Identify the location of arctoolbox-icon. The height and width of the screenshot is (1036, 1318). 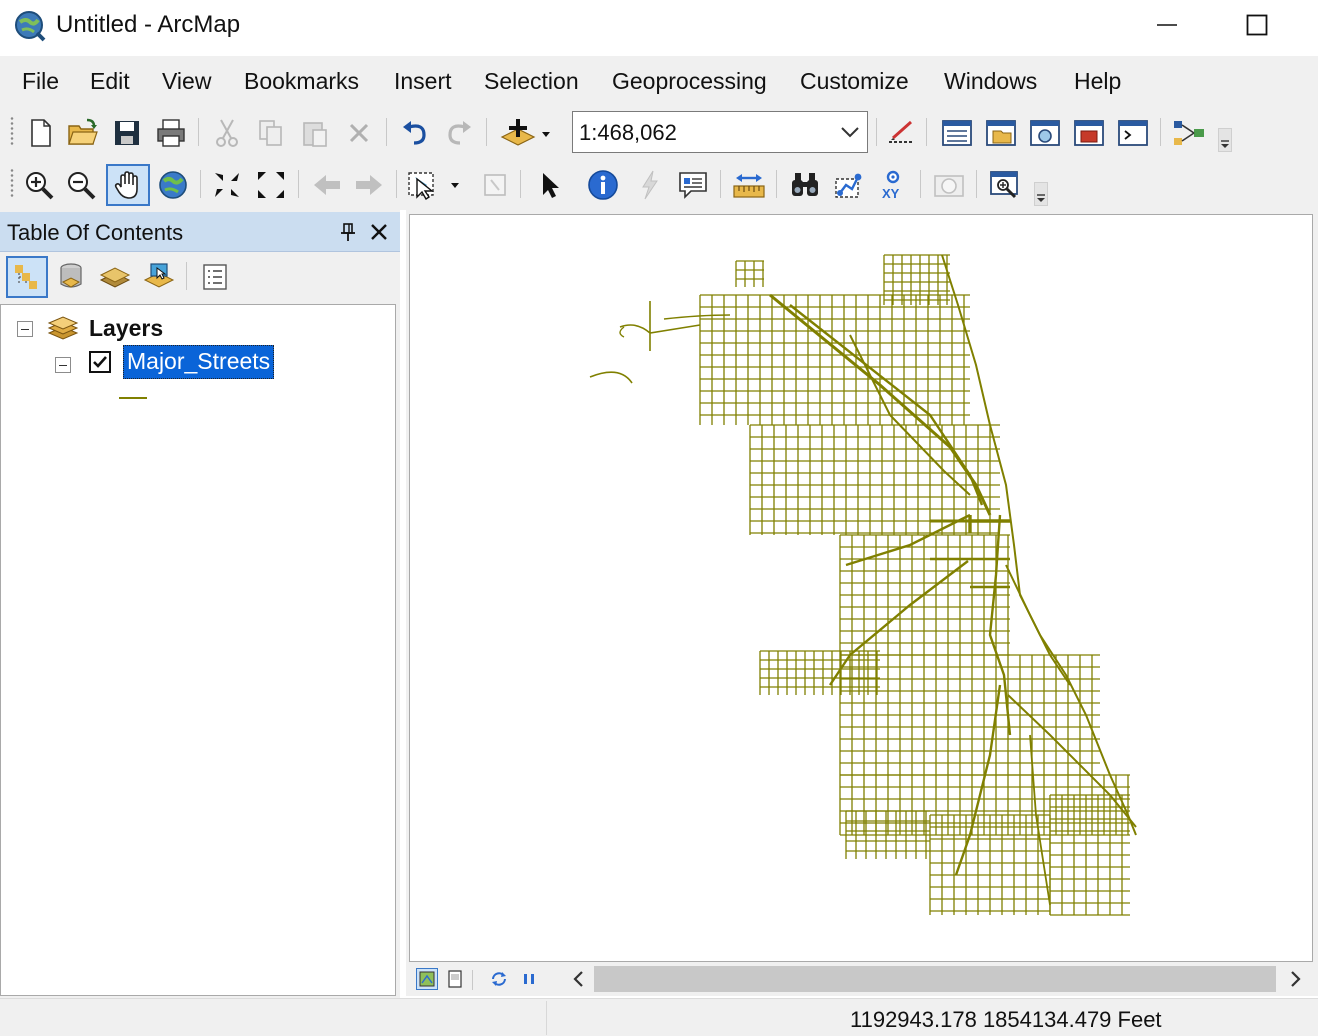
(1089, 133).